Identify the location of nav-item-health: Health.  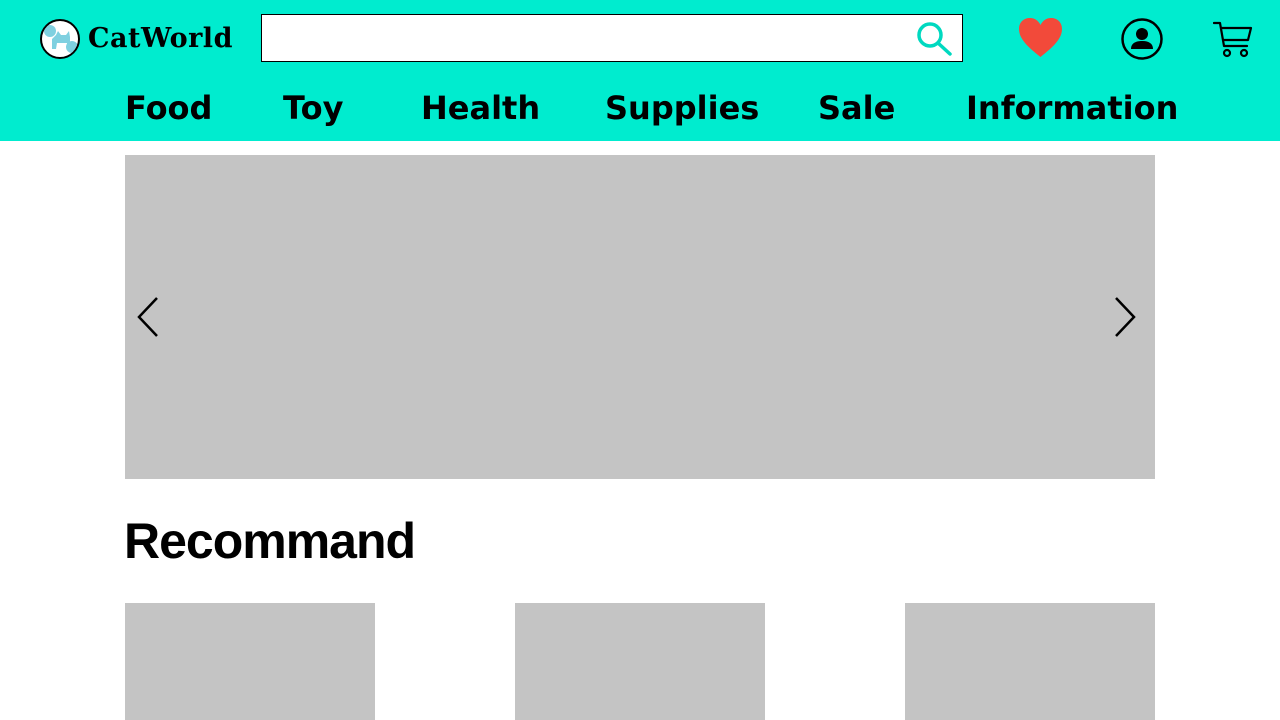
(480, 108).